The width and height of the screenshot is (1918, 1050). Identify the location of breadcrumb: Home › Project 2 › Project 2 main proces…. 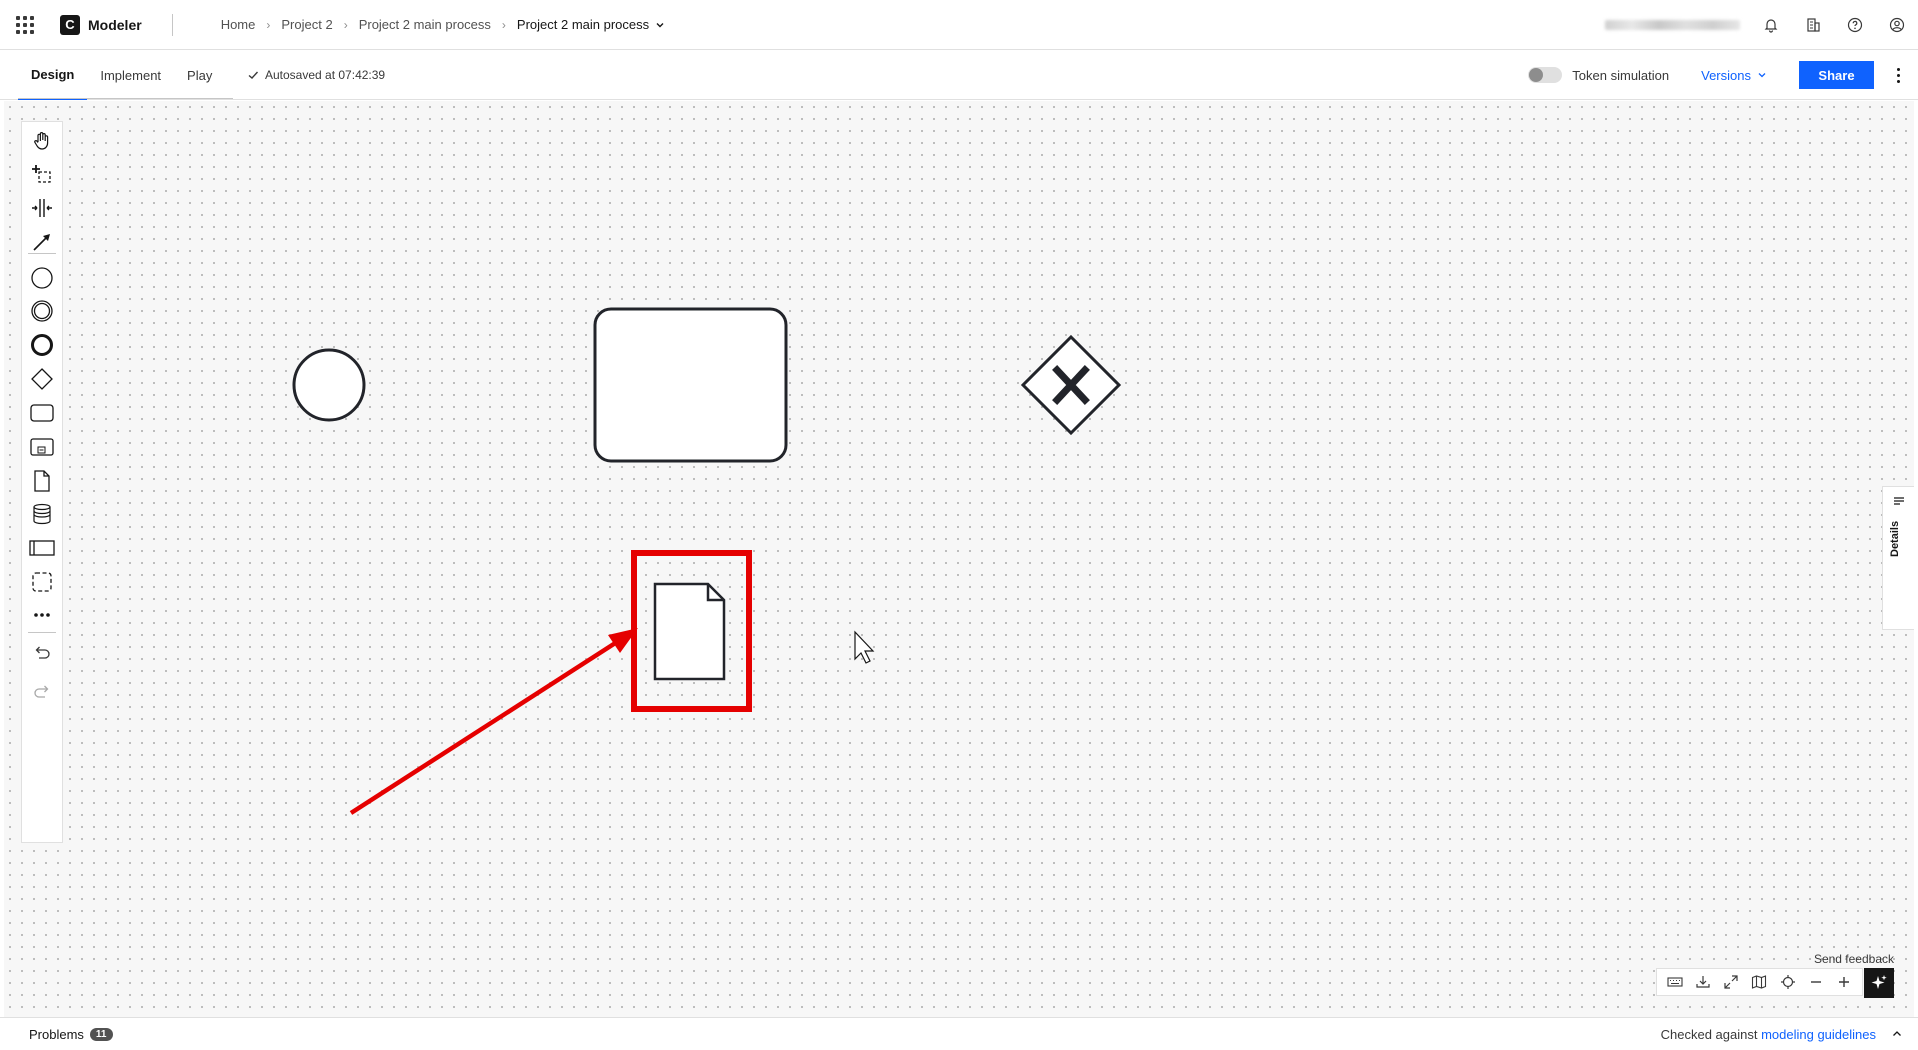
(443, 24).